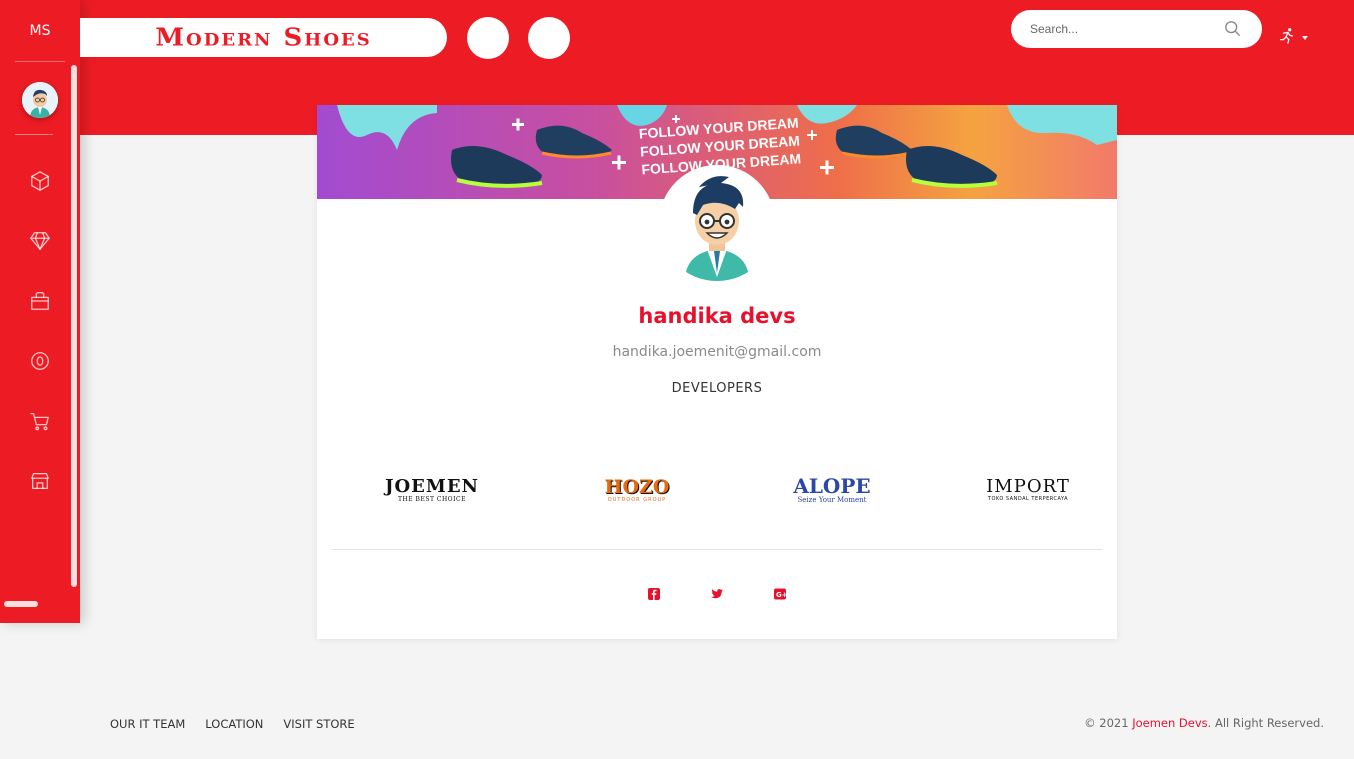  What do you see at coordinates (717, 549) in the screenshot?
I see `card-divider` at bounding box center [717, 549].